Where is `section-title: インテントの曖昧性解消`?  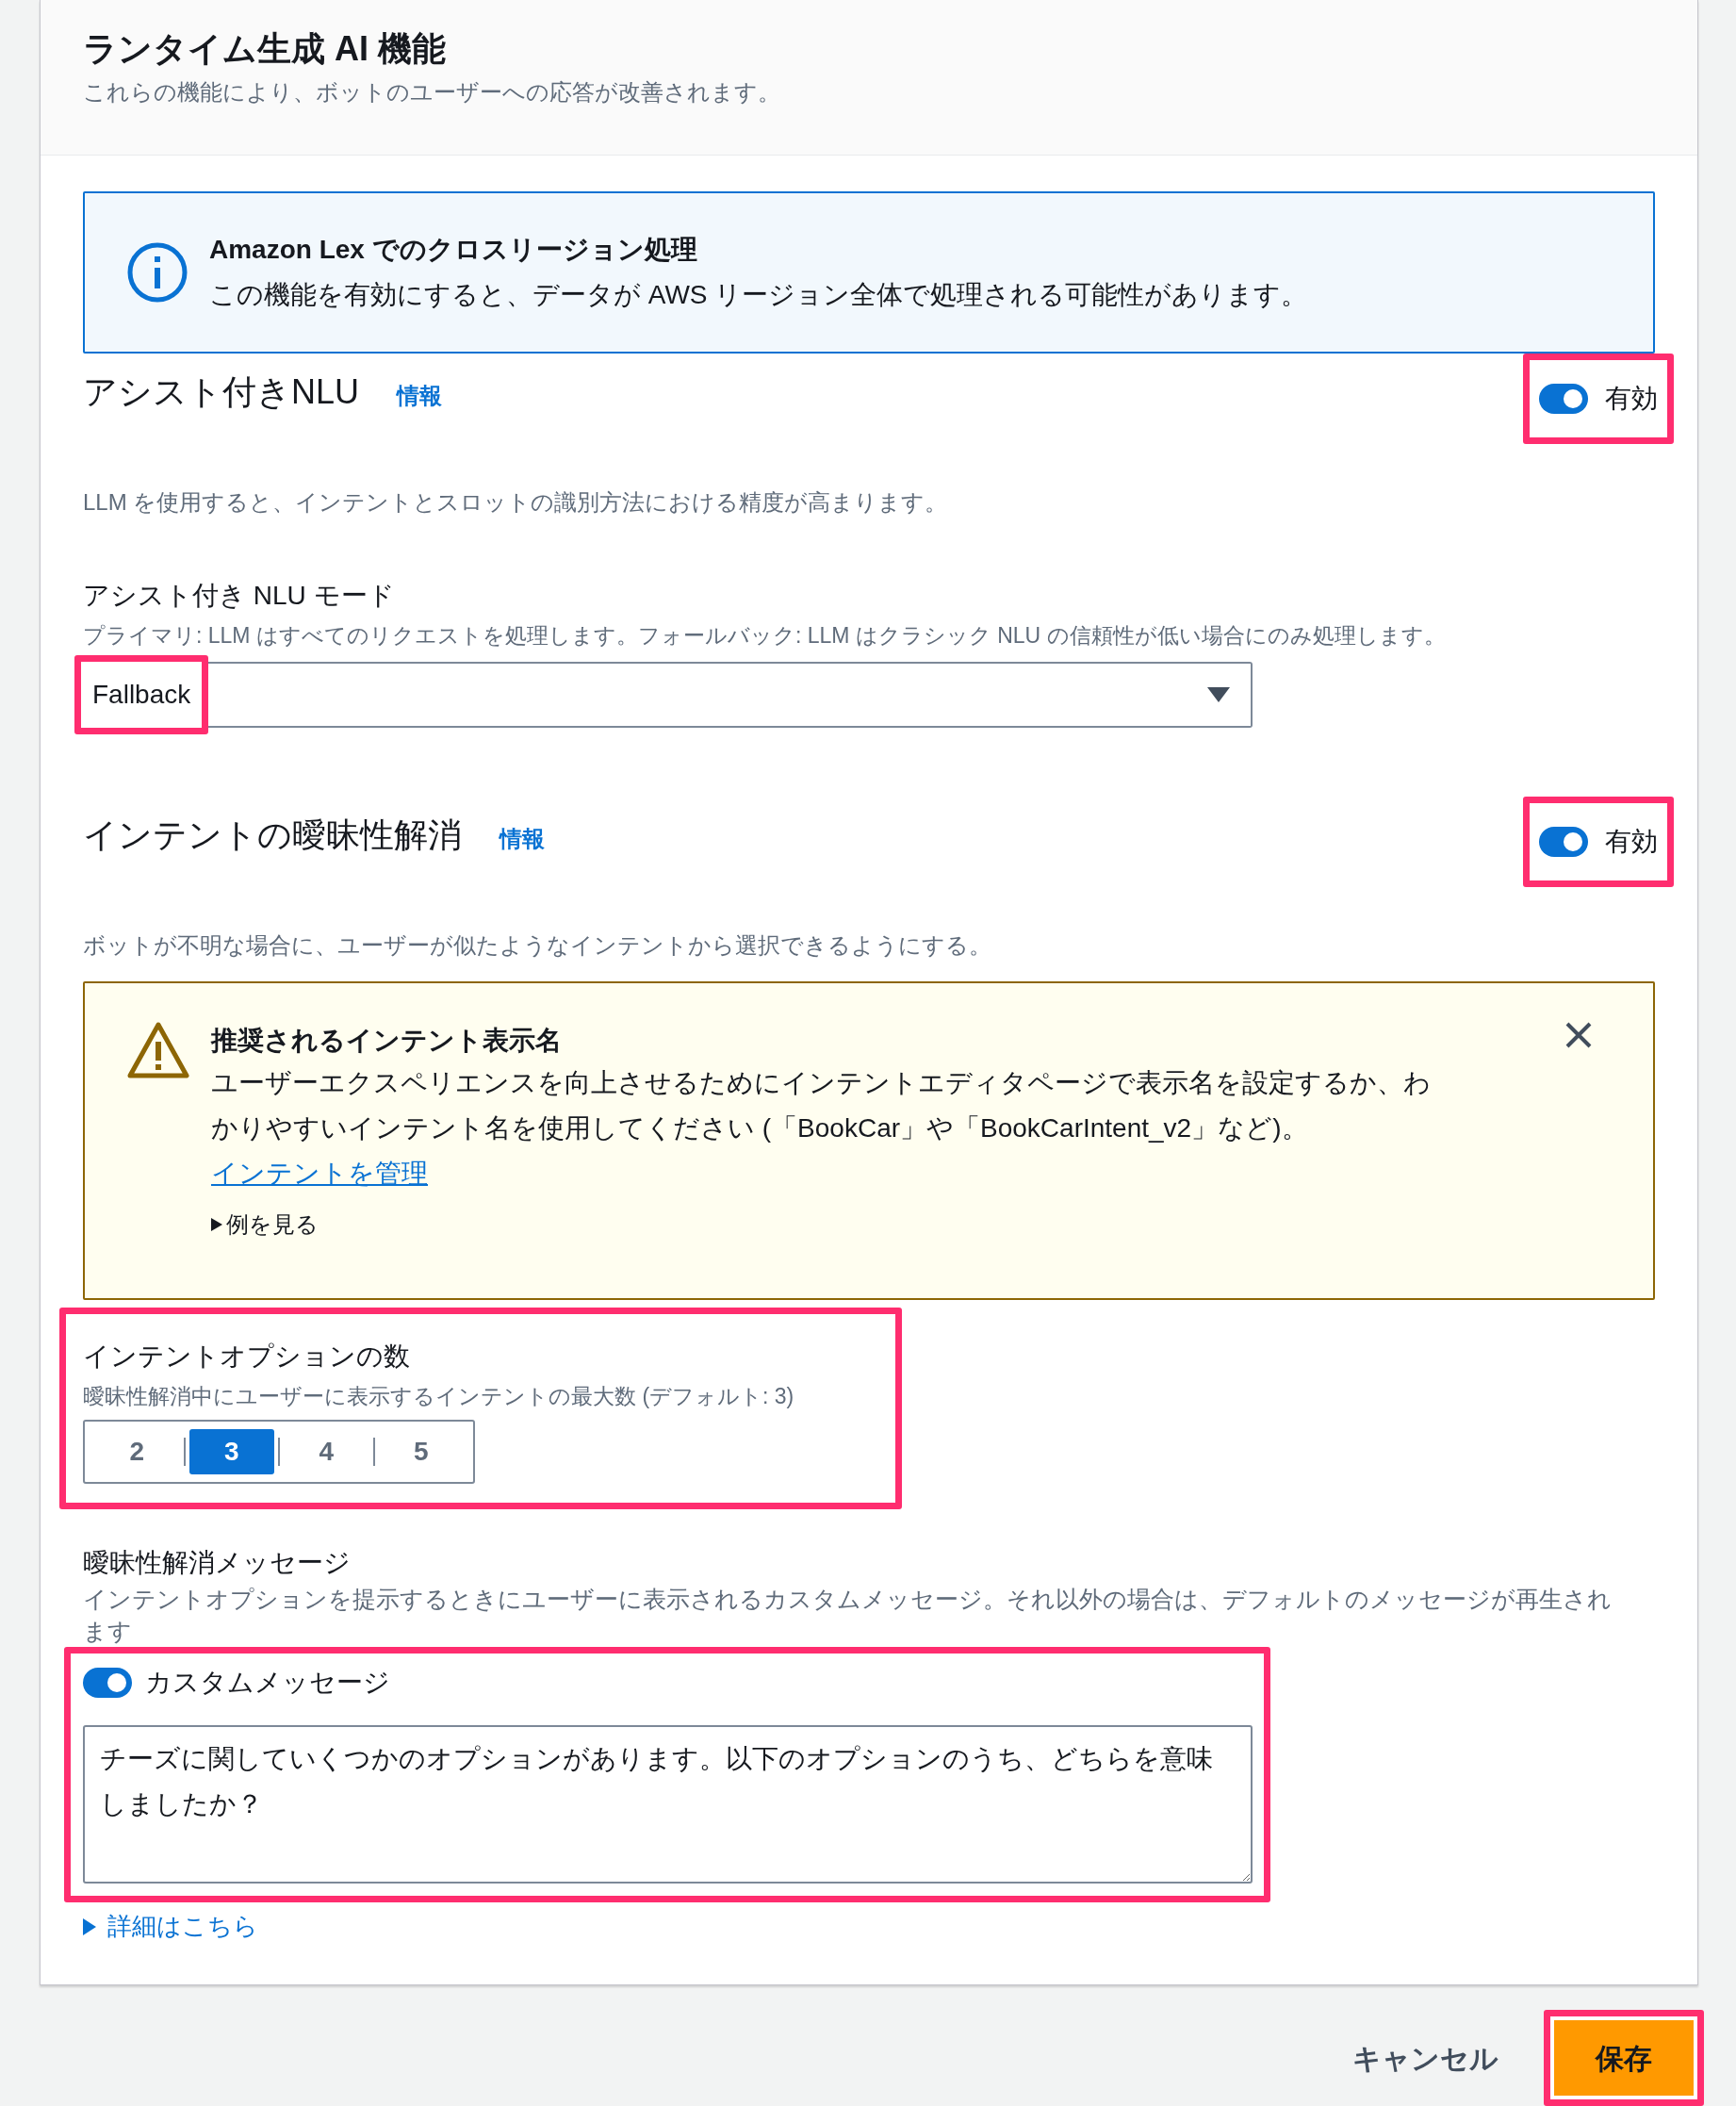
section-title: インテントの曖昧性解消 is located at coordinates (272, 835).